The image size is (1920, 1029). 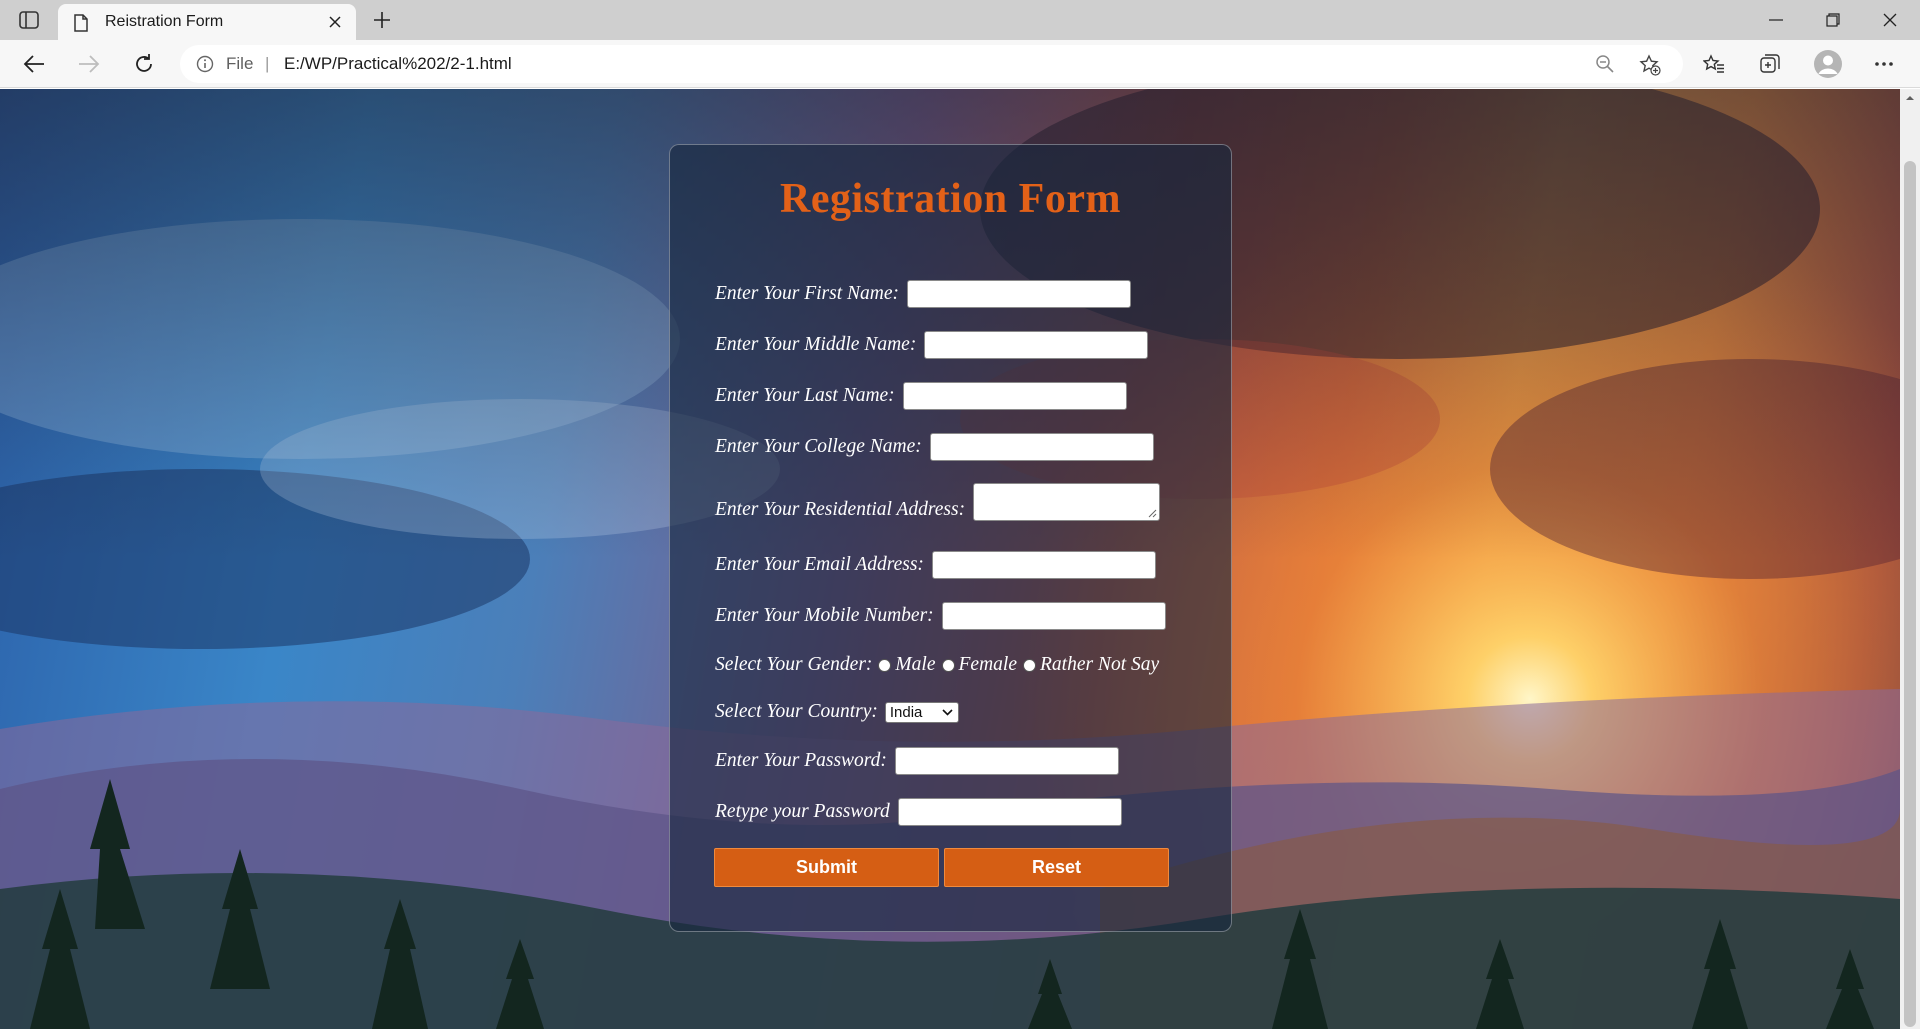 I want to click on tab-title: Reistration Form, so click(x=164, y=21).